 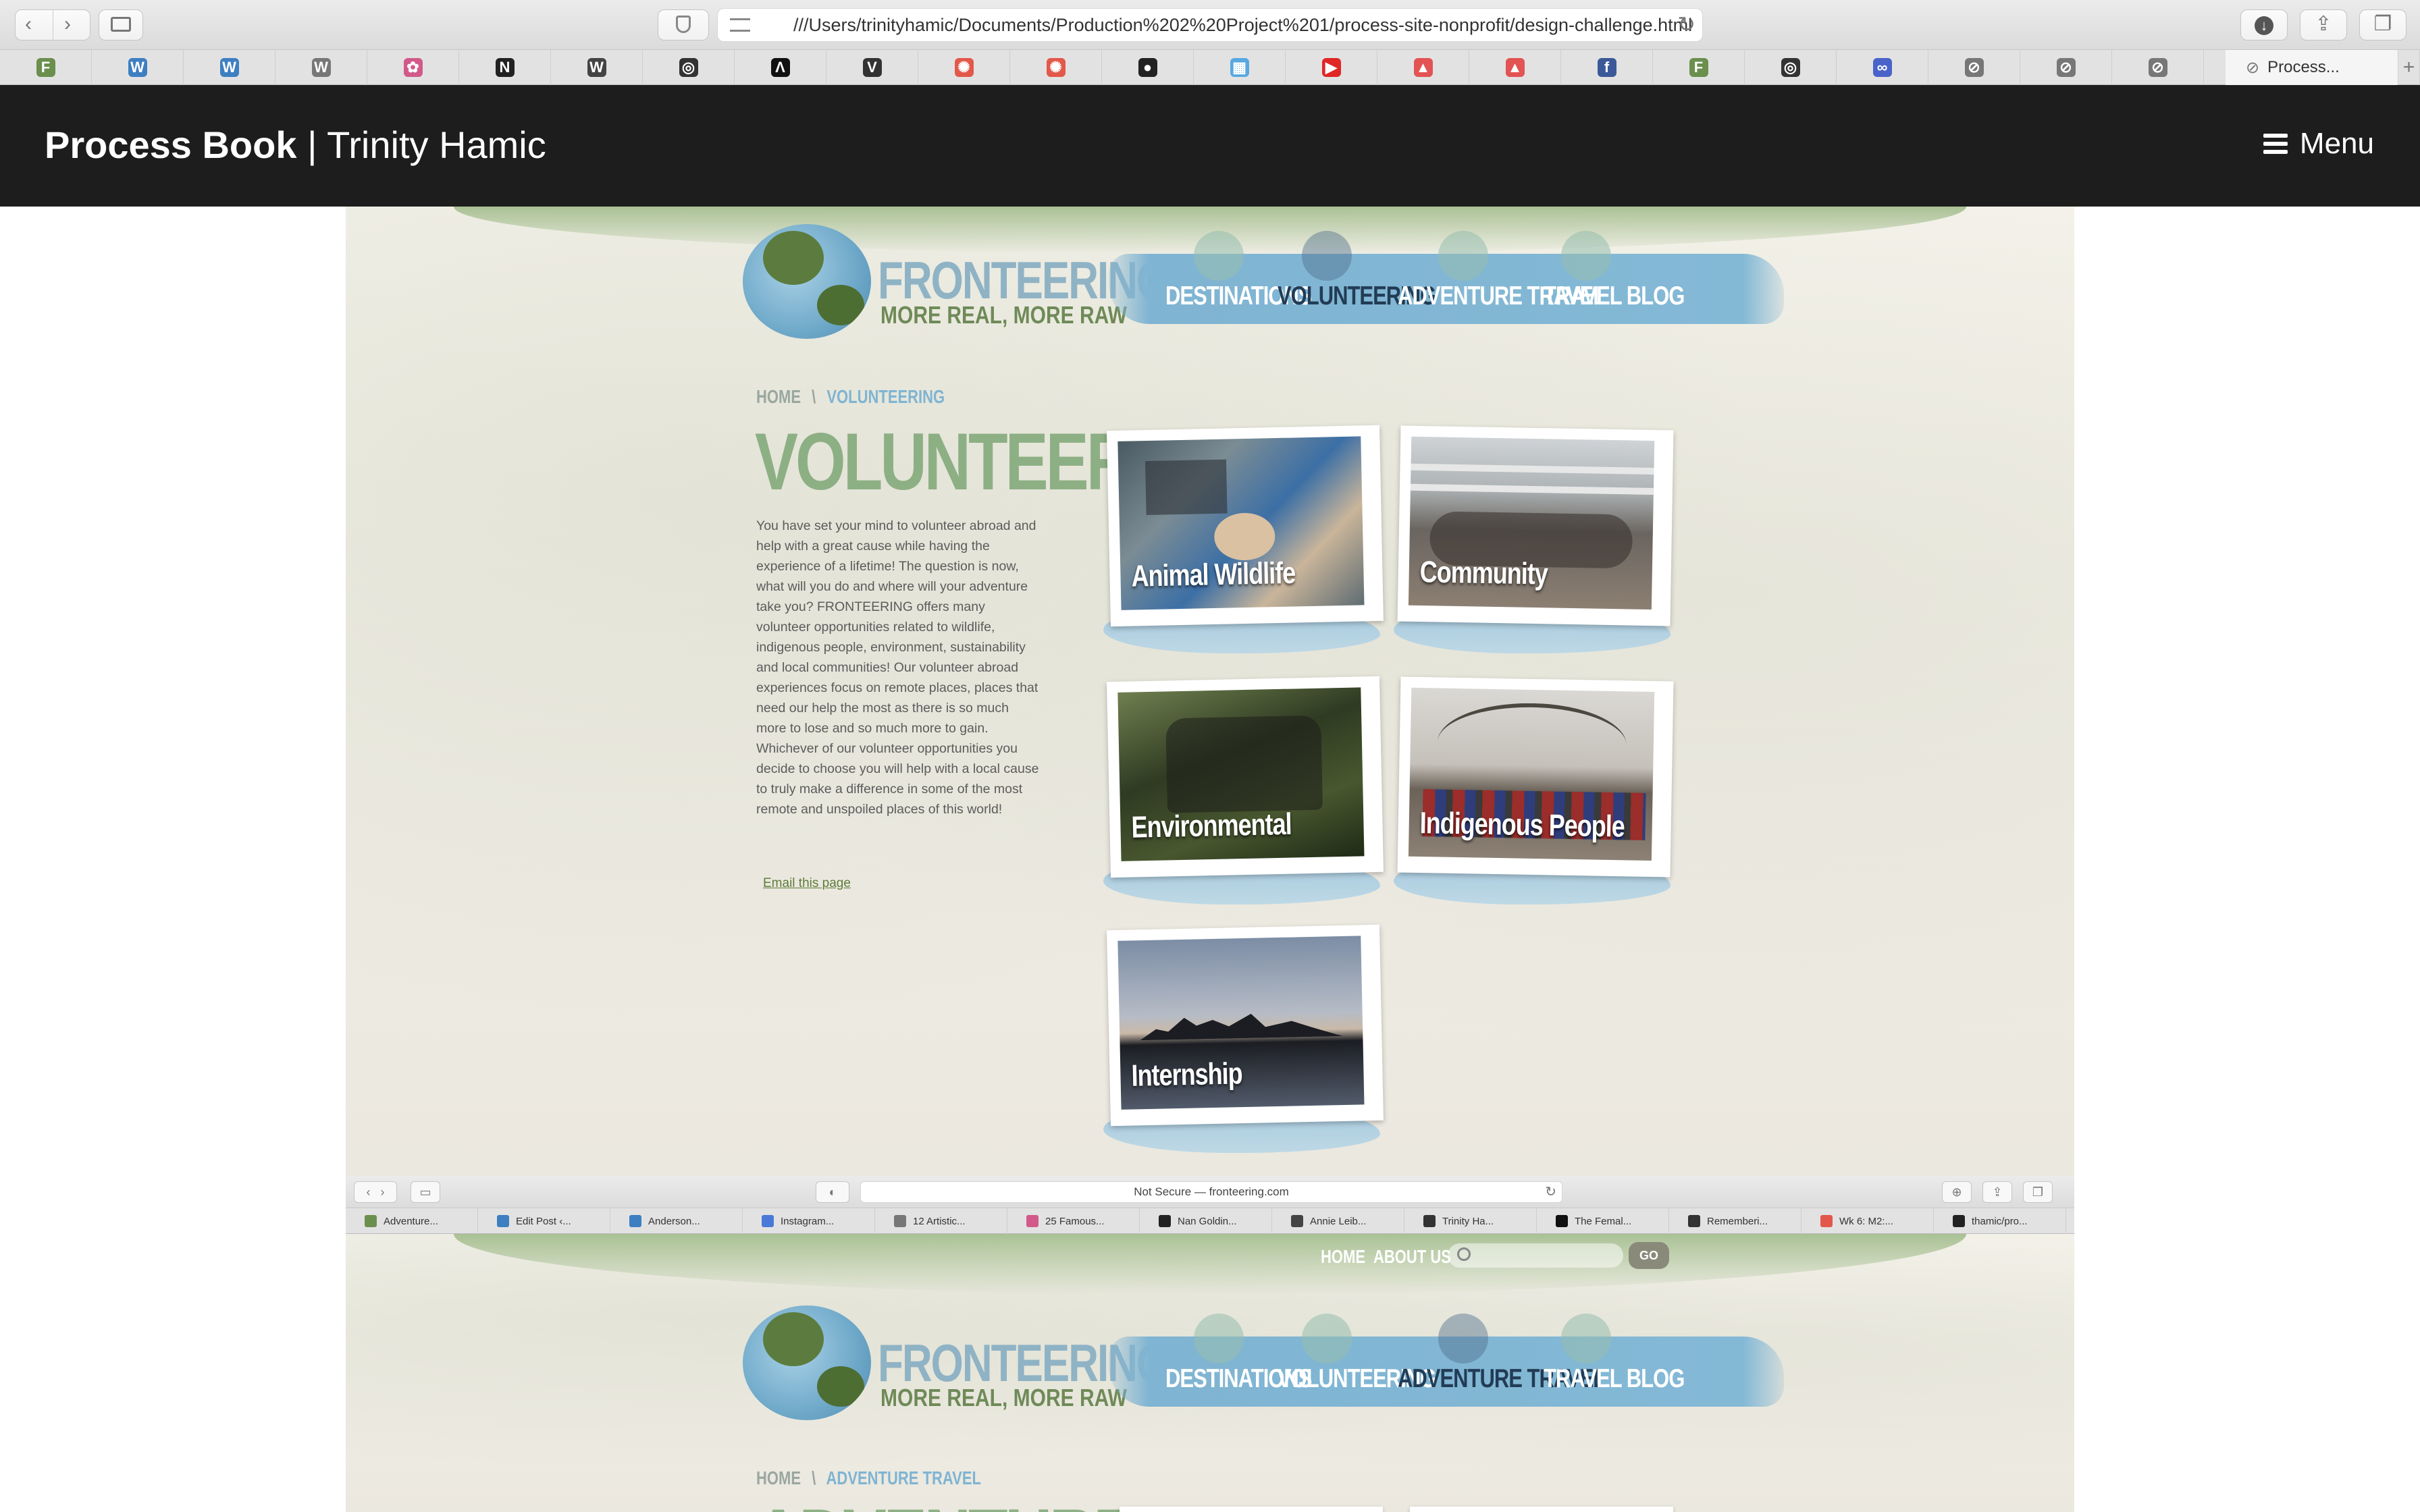 What do you see at coordinates (413, 67) in the screenshot?
I see `favorite-item: ✿` at bounding box center [413, 67].